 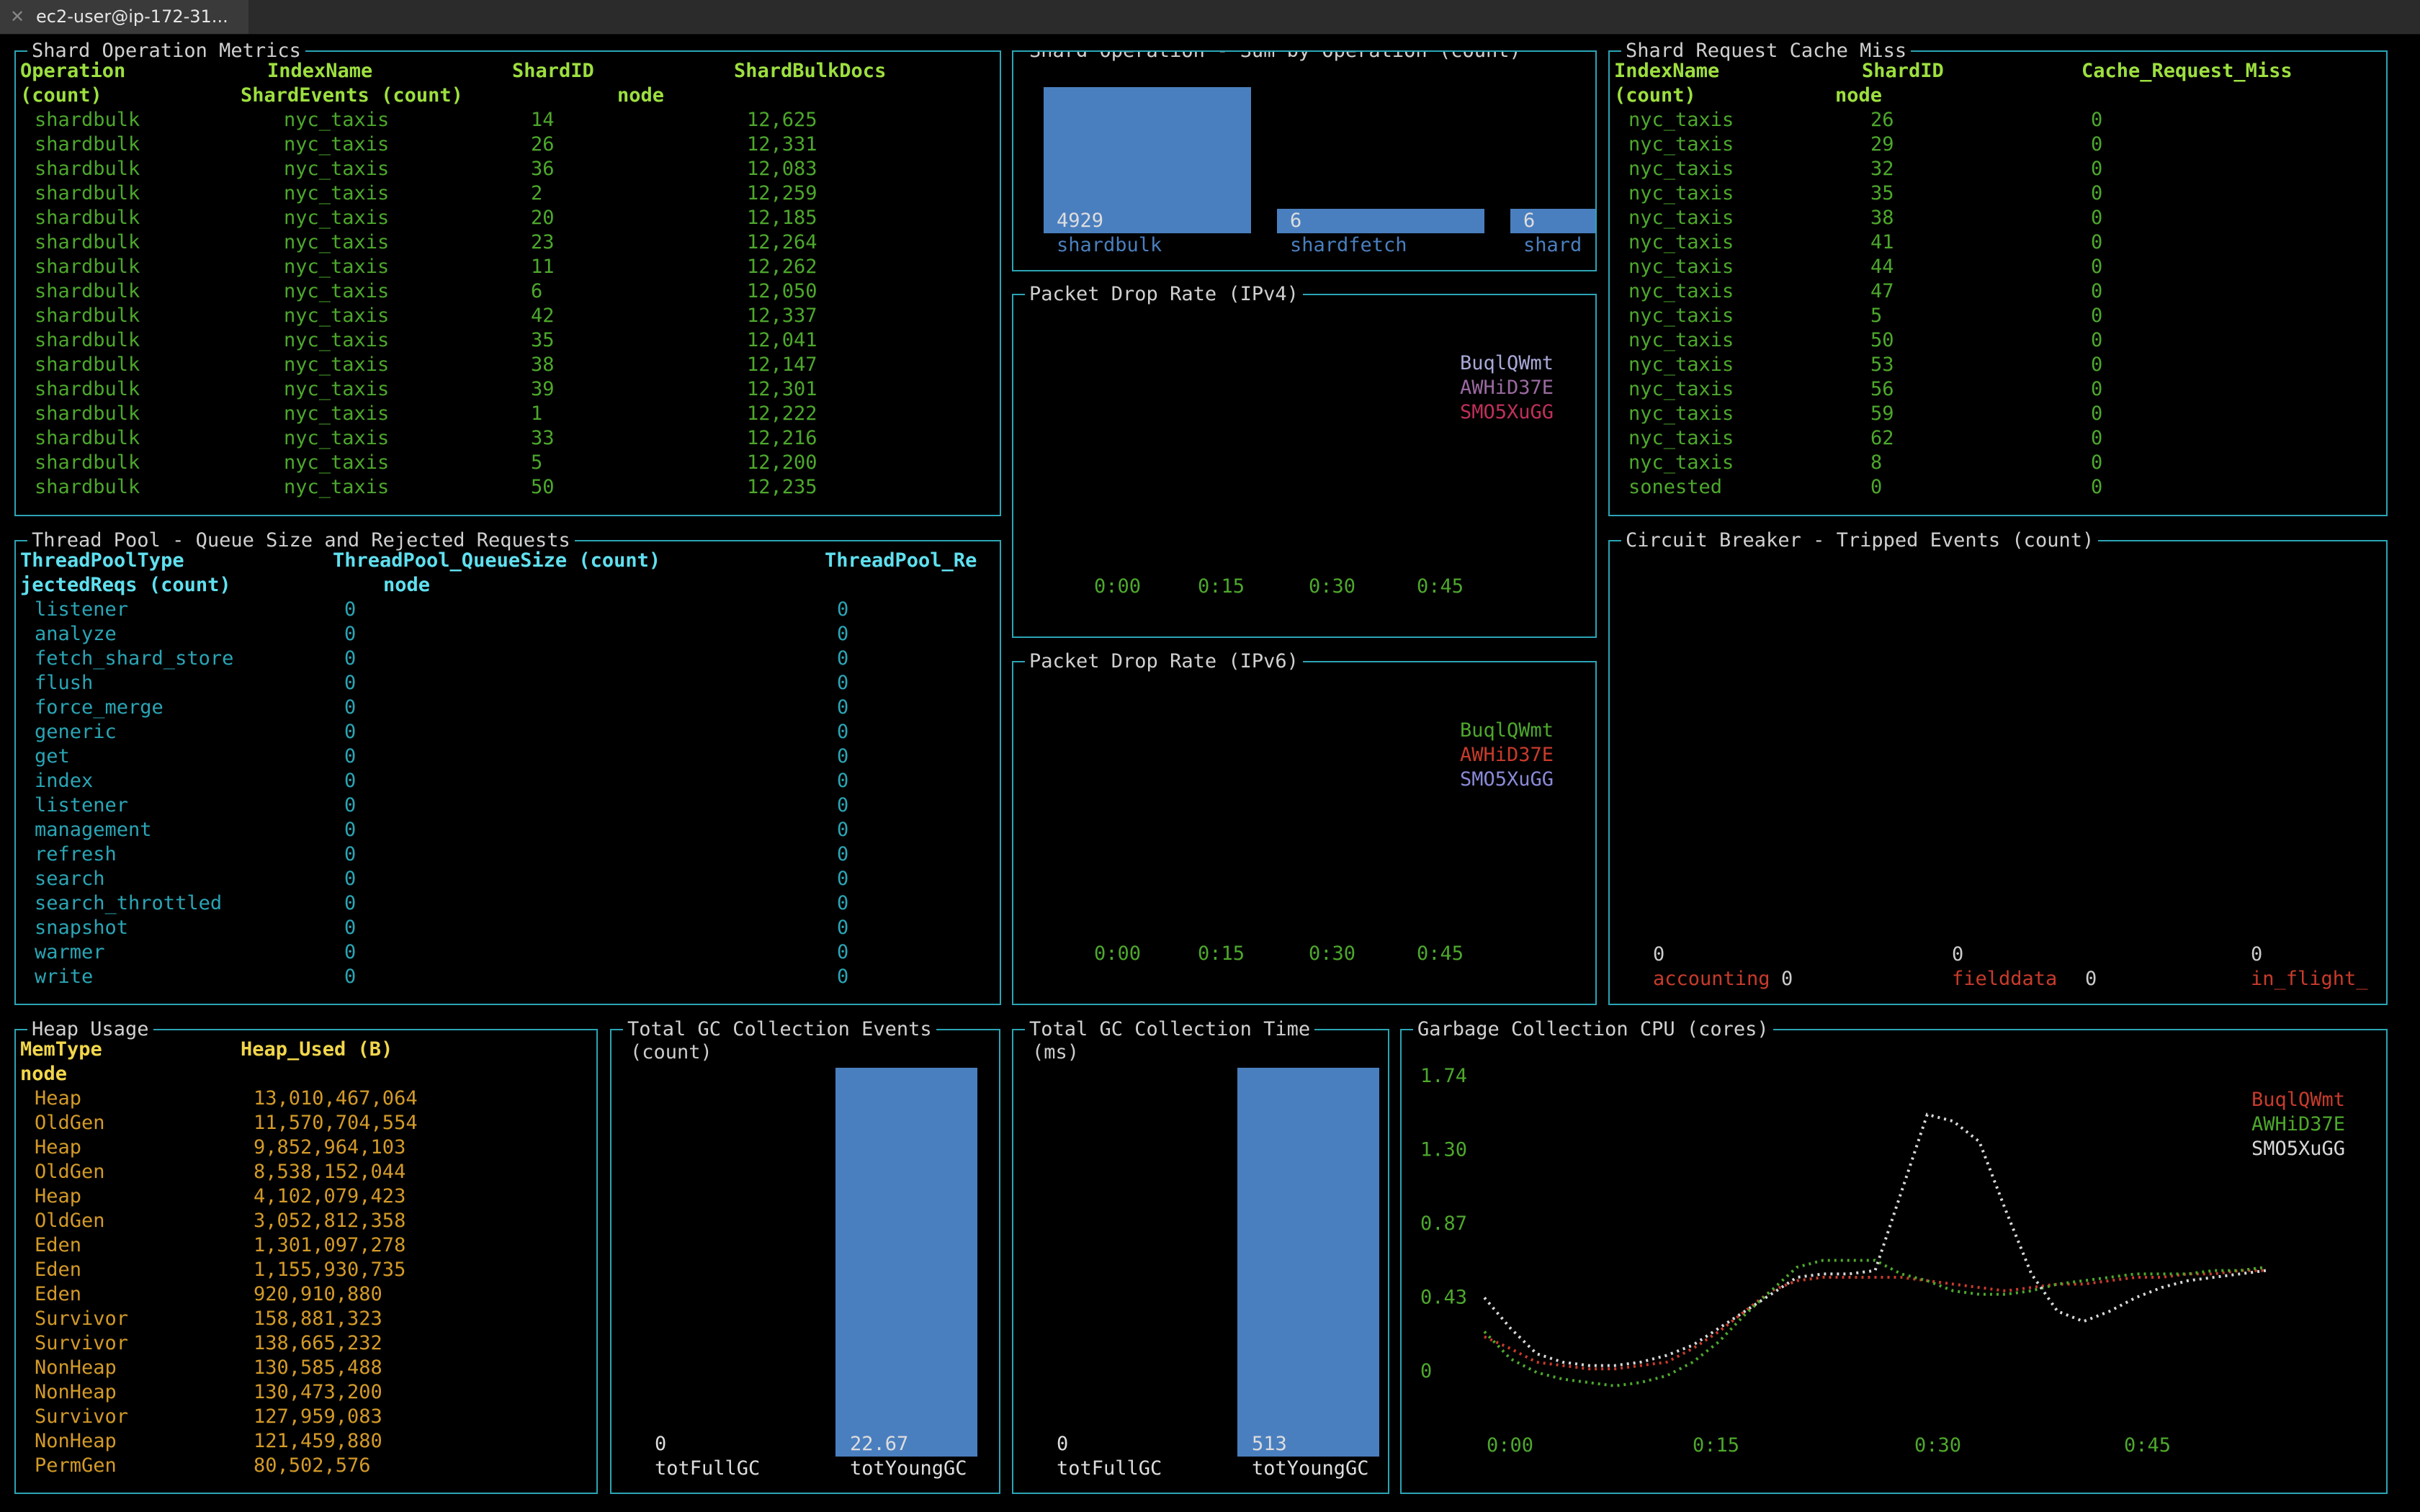 I want to click on table-cell: listener, so click(x=82, y=609).